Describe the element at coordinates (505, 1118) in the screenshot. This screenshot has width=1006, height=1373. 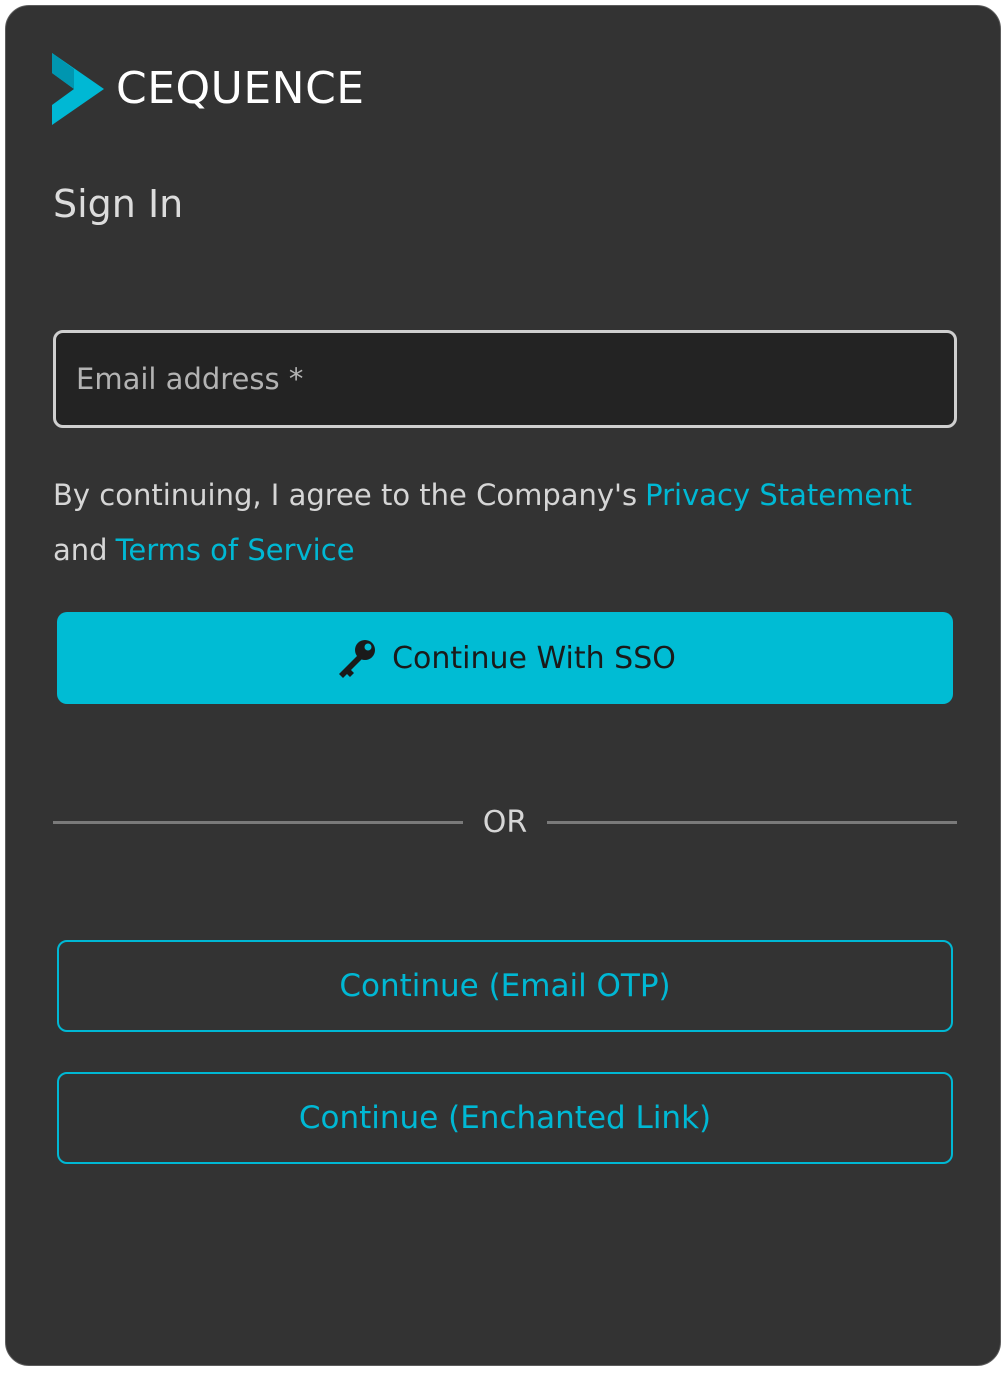
I see `continue-enchanted-link-button: Continue (Enchanted Link)` at that location.